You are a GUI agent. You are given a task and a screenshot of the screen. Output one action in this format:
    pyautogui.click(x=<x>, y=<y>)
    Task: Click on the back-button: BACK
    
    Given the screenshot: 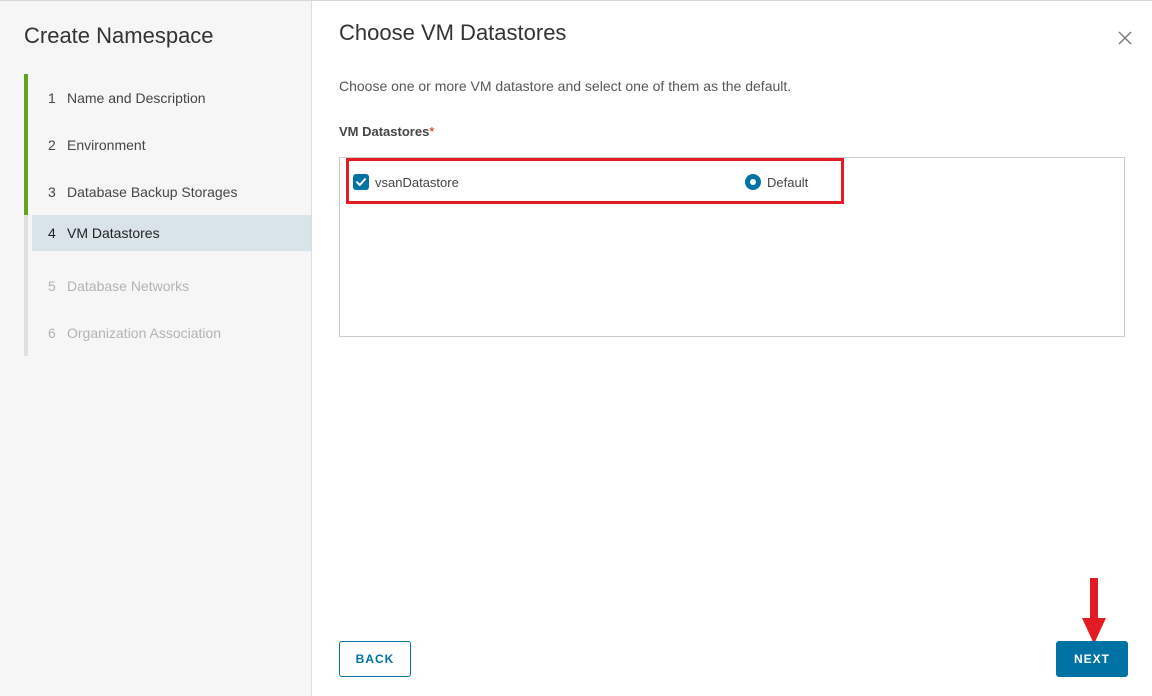 What is the action you would take?
    pyautogui.click(x=375, y=659)
    